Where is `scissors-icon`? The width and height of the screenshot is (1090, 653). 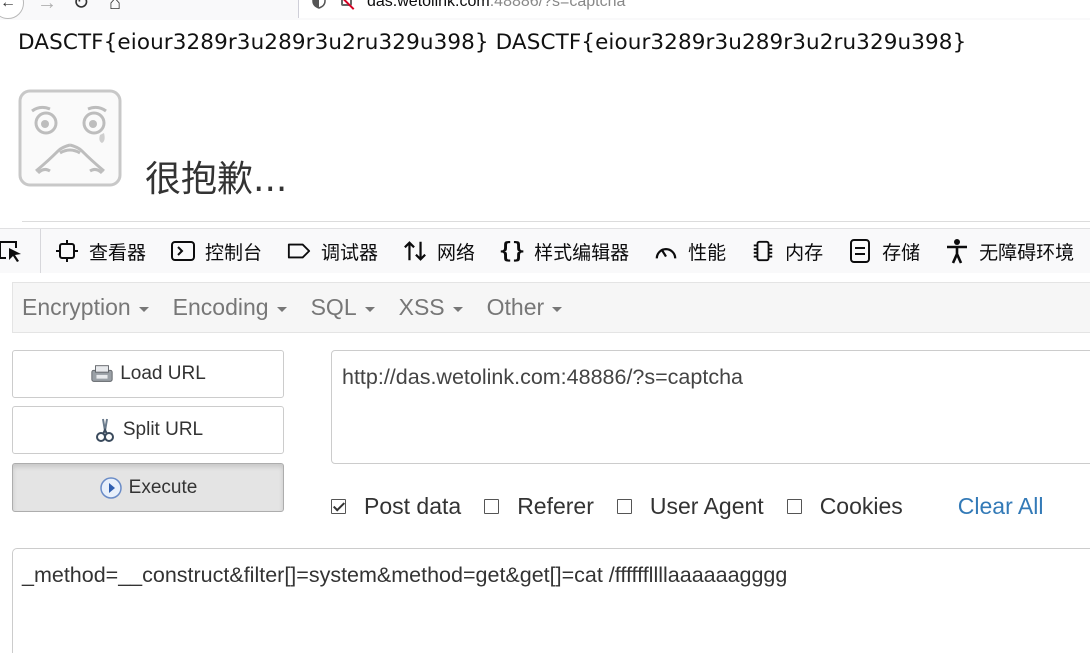
scissors-icon is located at coordinates (105, 430).